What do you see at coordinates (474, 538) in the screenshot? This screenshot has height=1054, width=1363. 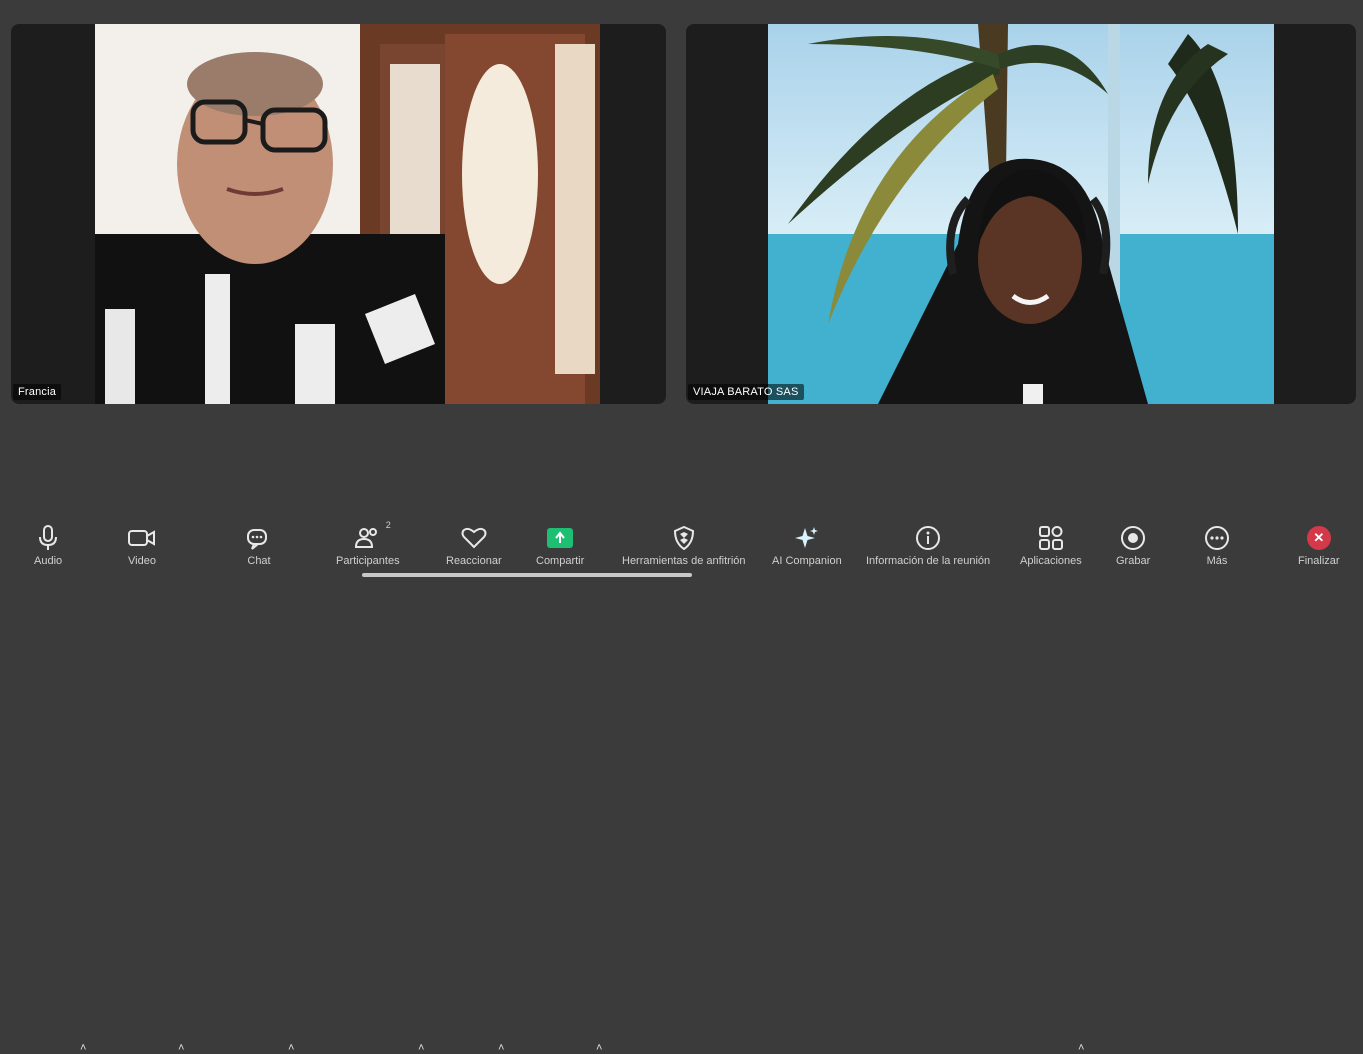 I see `heart-icon` at bounding box center [474, 538].